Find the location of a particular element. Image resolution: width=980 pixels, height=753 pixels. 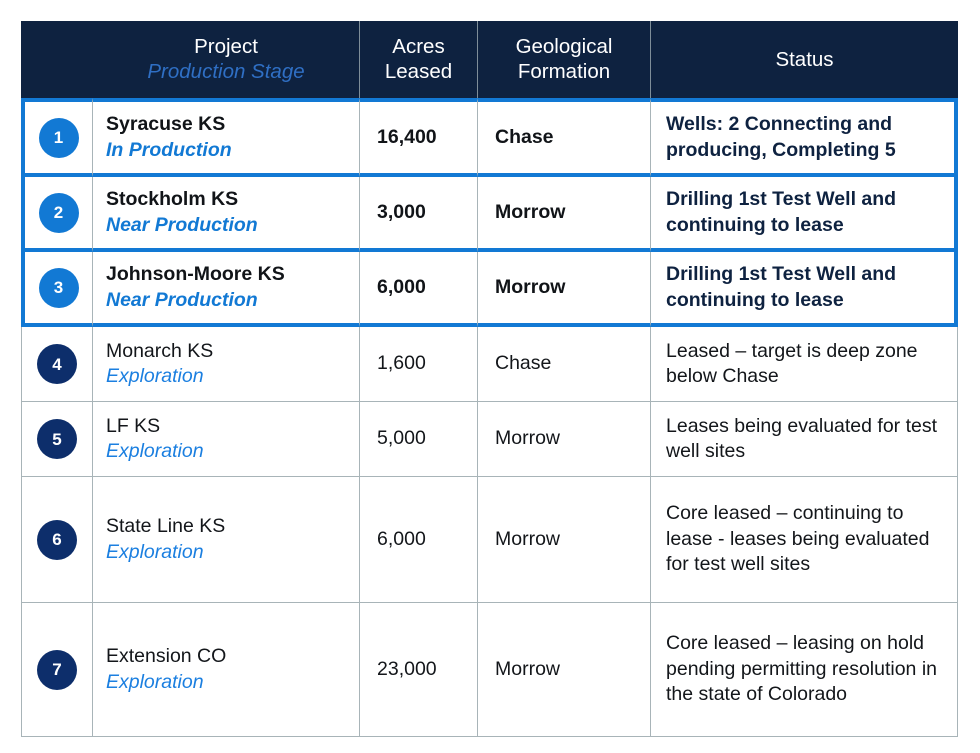

row-number-cell: 7 is located at coordinates (57, 670).